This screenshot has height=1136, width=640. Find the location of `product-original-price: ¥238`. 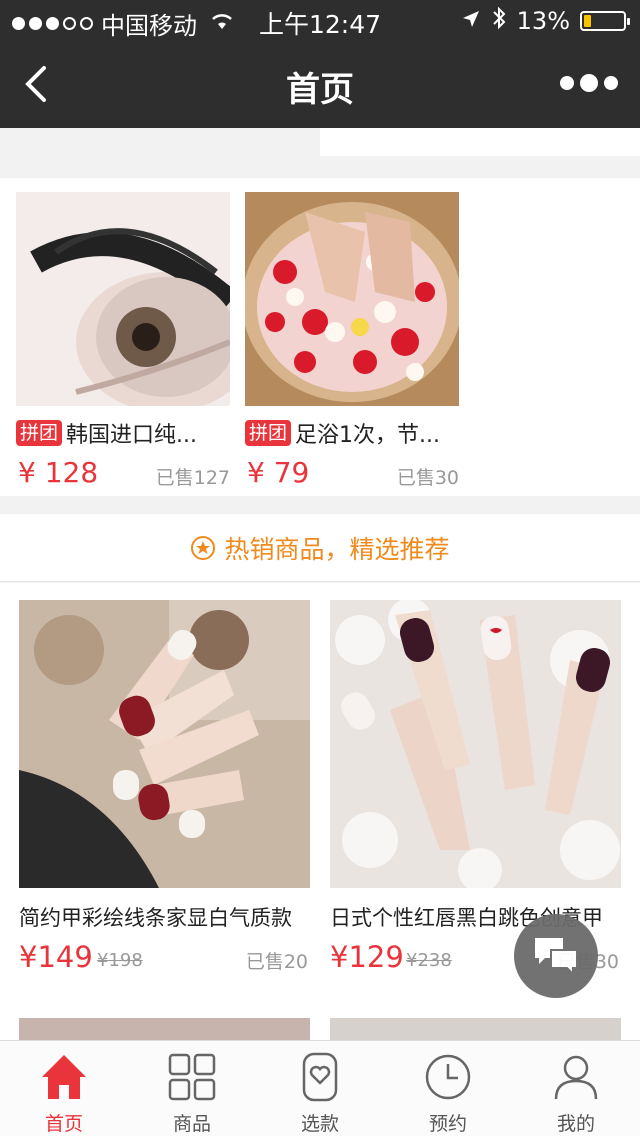

product-original-price: ¥238 is located at coordinates (429, 960).